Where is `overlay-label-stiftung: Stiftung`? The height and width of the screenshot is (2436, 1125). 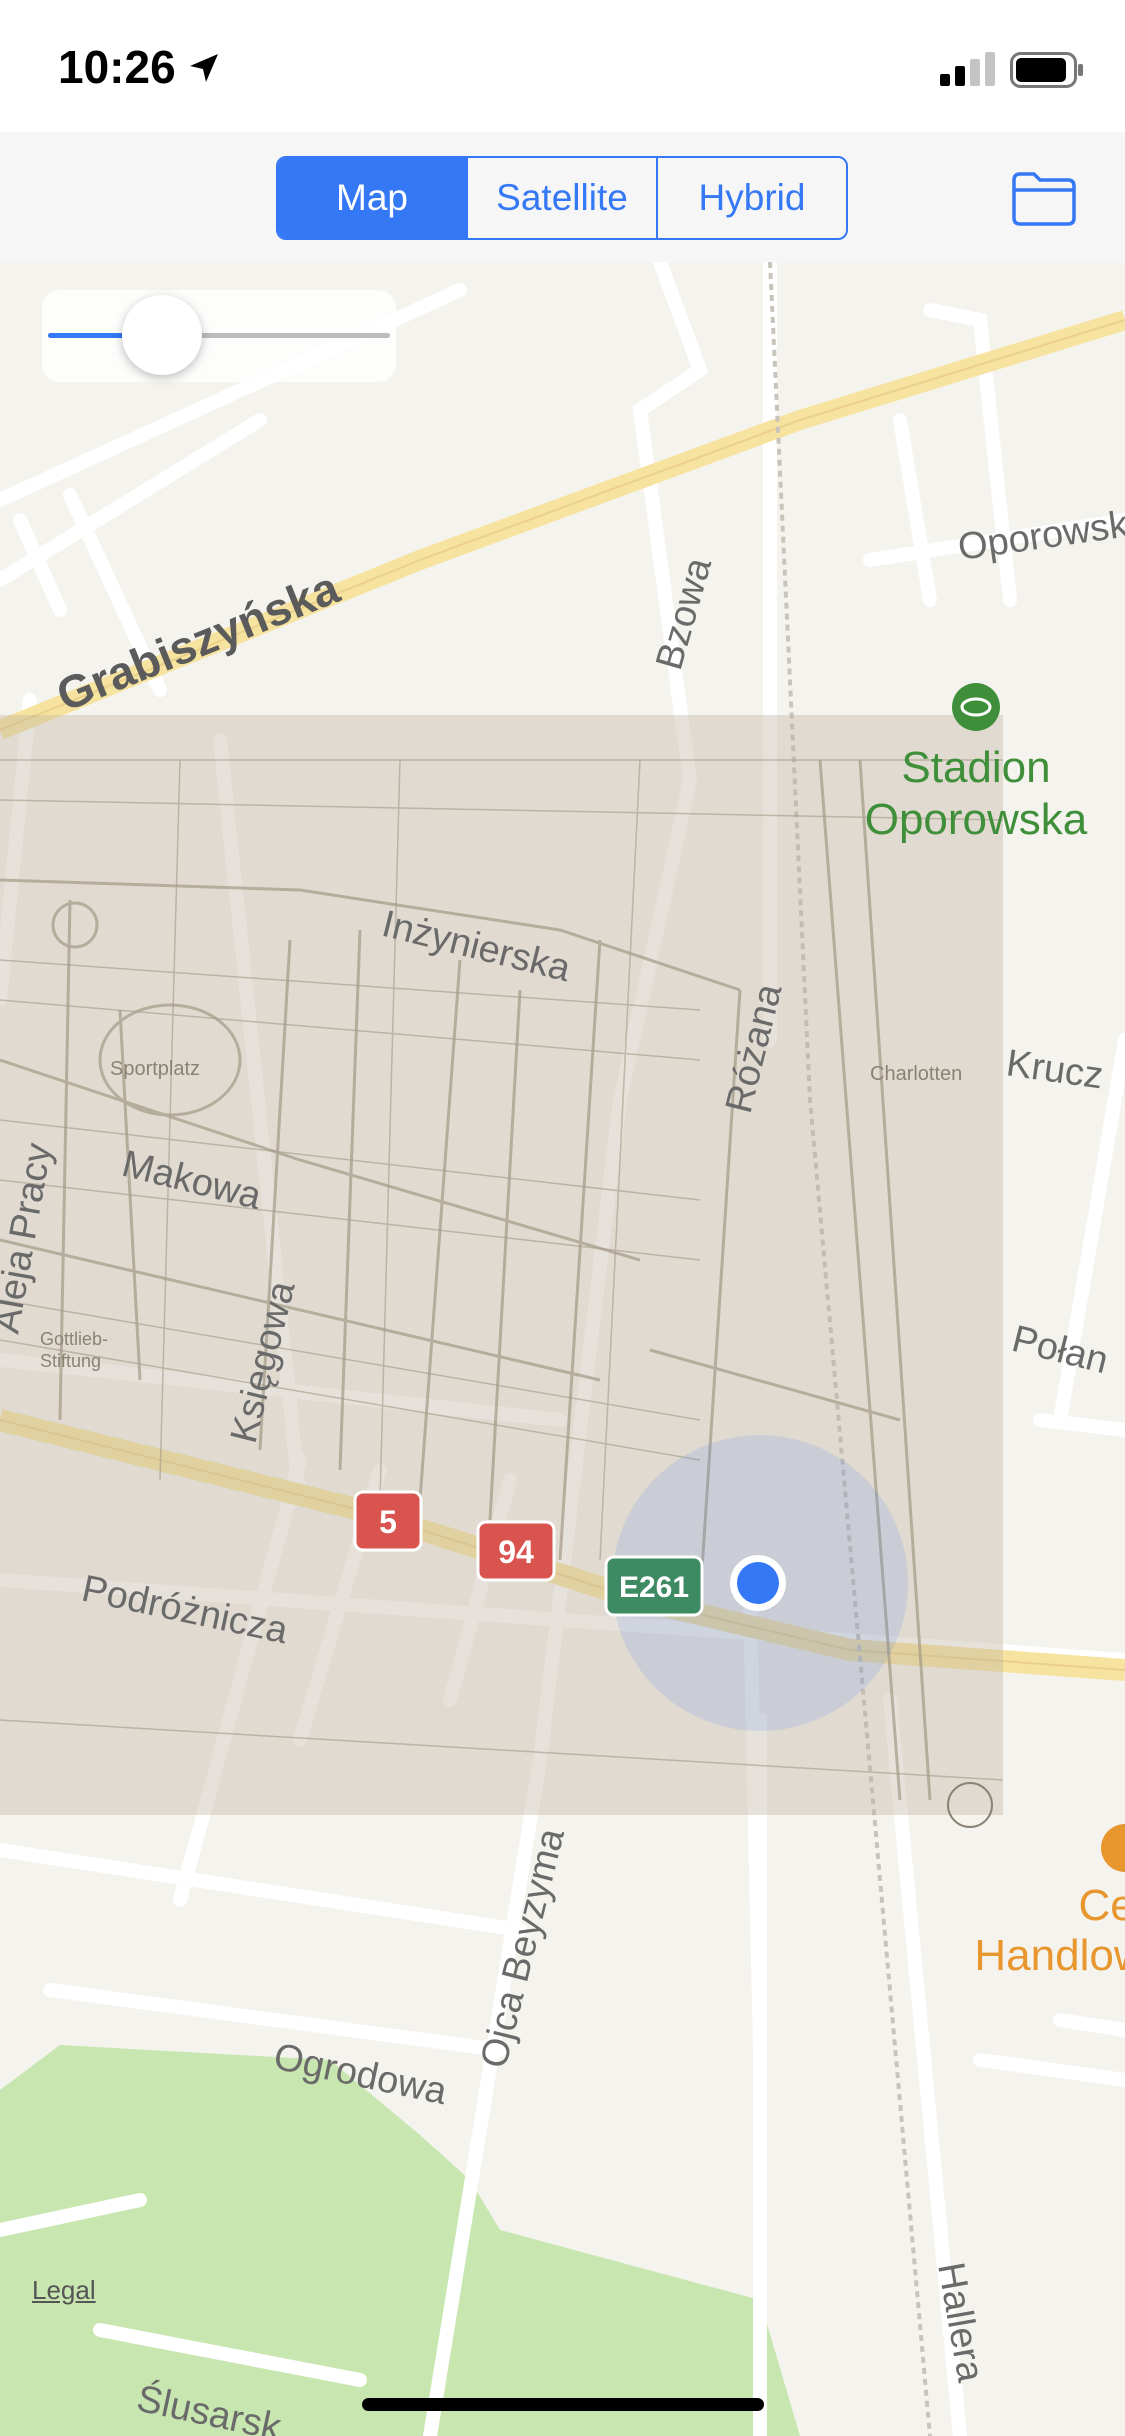 overlay-label-stiftung: Stiftung is located at coordinates (70, 1361).